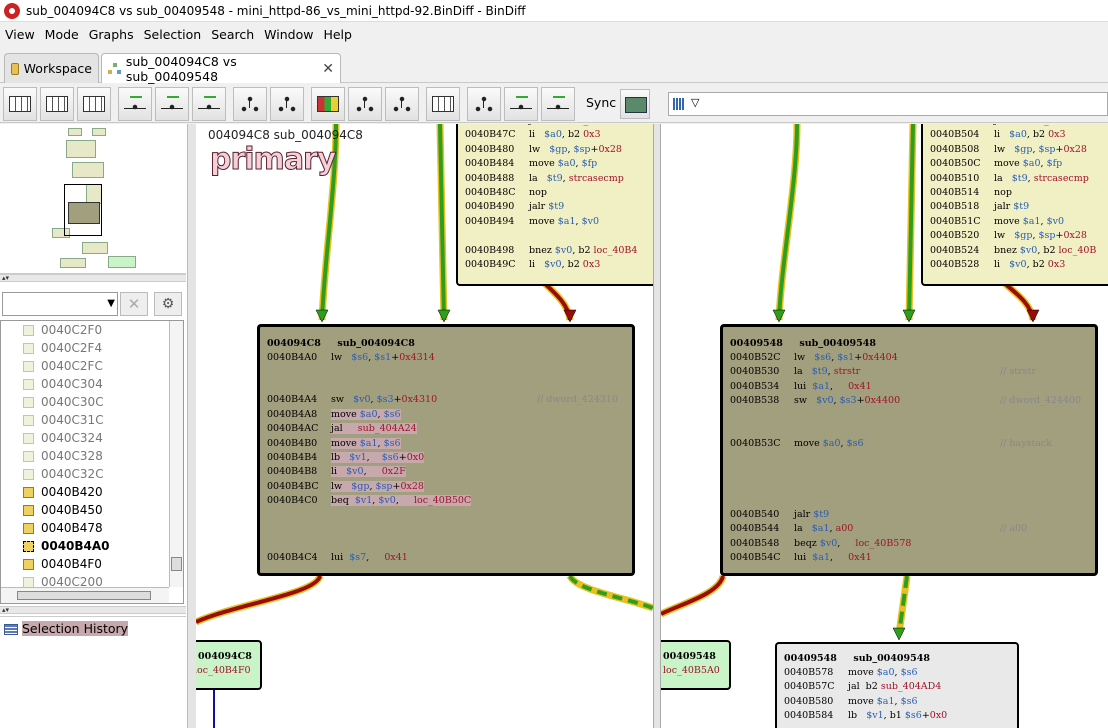 Image resolution: width=1108 pixels, height=728 pixels. Describe the element at coordinates (544, 126) in the screenshot. I see `instruction-line: 0040B478jalr b2 sub_404034` at that location.